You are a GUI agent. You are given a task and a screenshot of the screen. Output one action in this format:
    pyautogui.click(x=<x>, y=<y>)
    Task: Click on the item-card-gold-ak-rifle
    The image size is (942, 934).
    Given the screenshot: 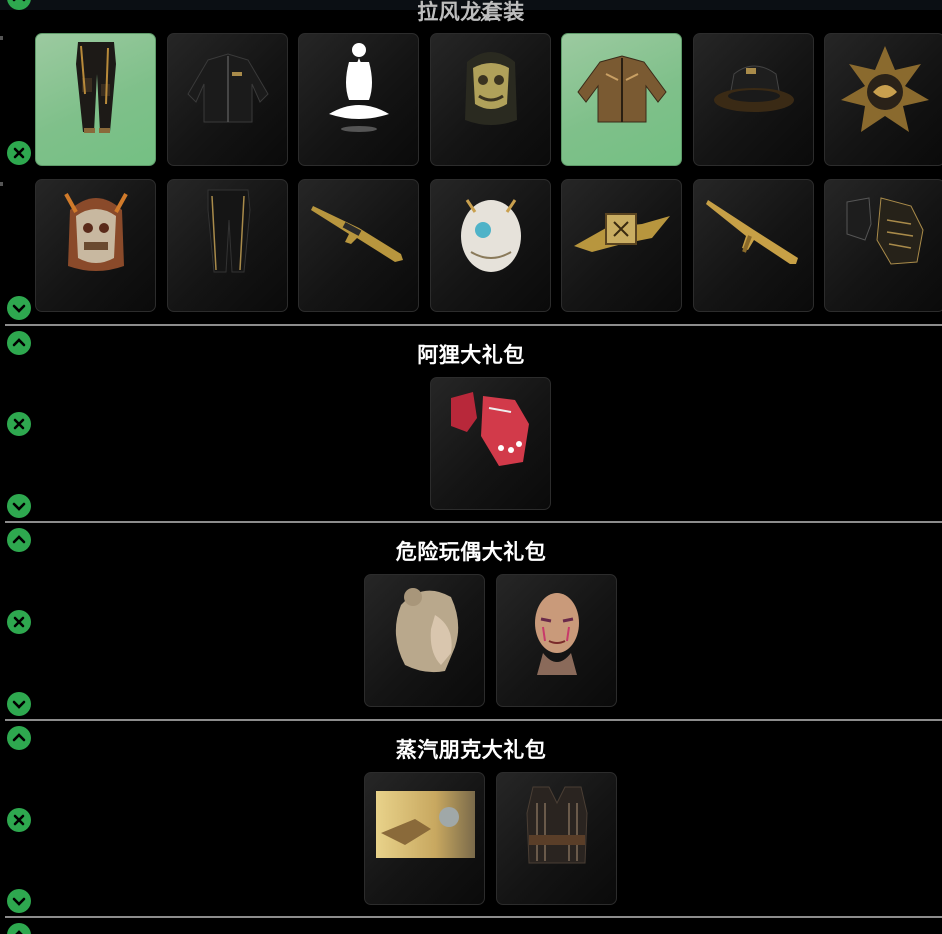 What is the action you would take?
    pyautogui.click(x=753, y=245)
    